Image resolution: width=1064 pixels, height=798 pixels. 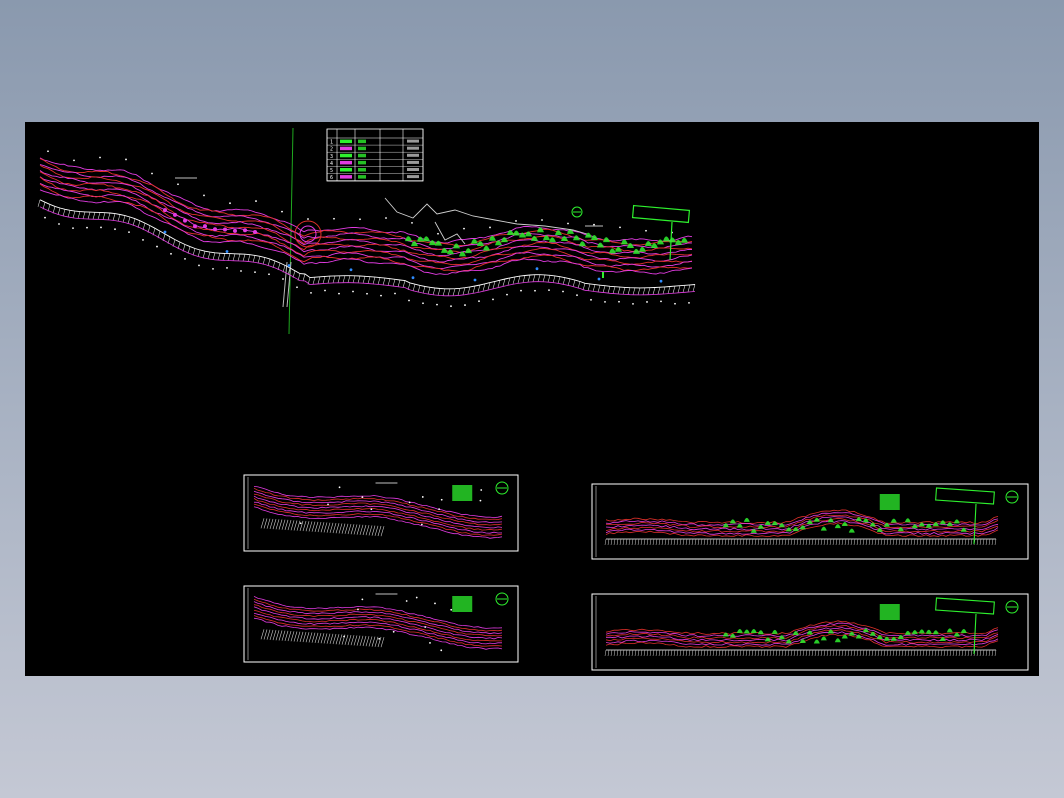 What do you see at coordinates (331, 143) in the screenshot?
I see `legend-row-number: 1` at bounding box center [331, 143].